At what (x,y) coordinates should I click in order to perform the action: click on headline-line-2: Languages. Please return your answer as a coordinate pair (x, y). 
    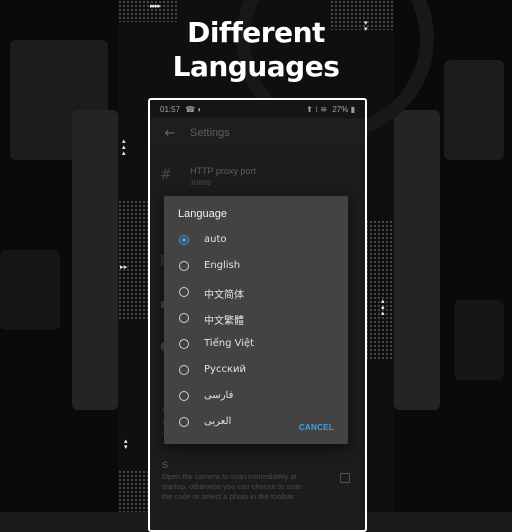
    Looking at the image, I should click on (256, 66).